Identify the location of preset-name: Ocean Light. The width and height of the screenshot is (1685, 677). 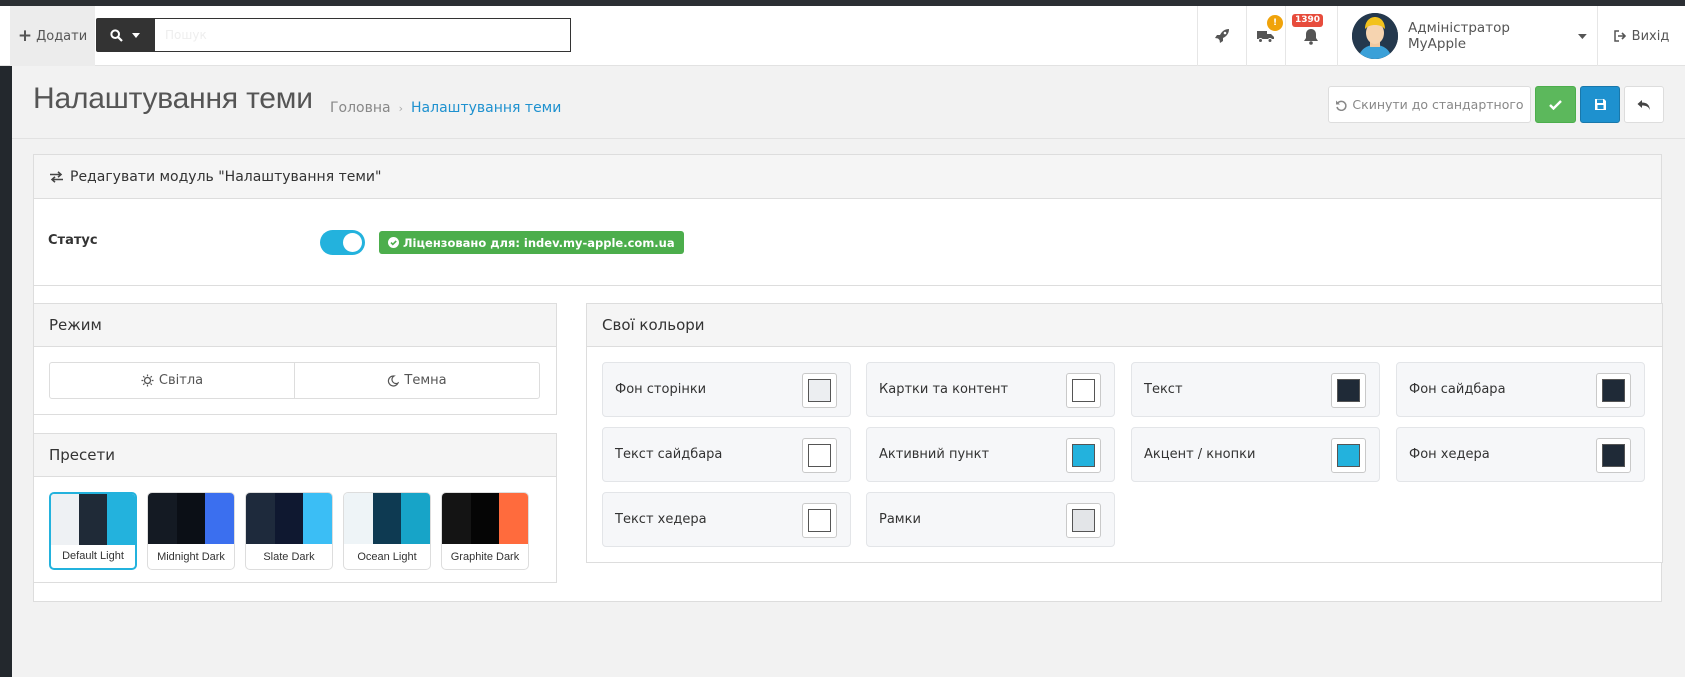
(387, 556).